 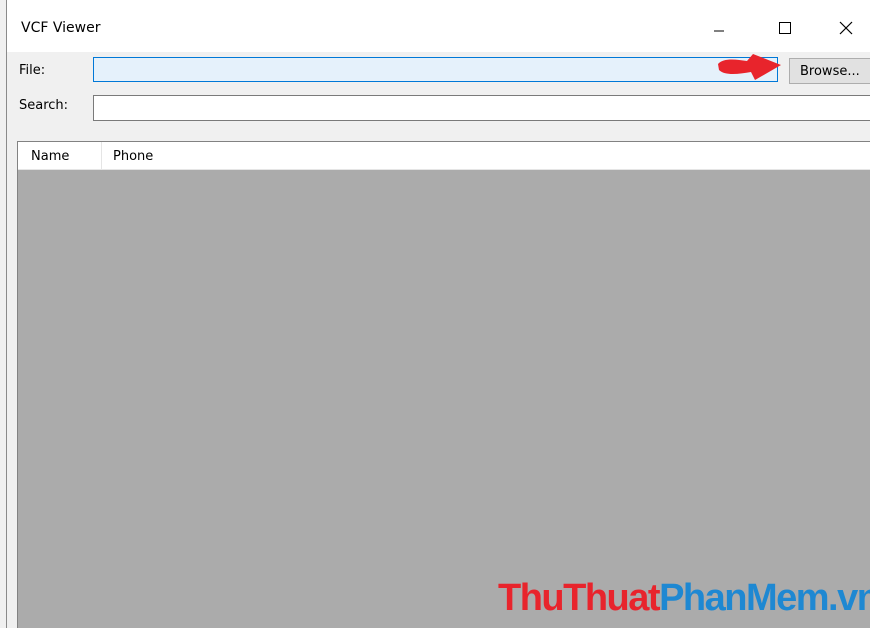 I want to click on window-title: VCF Viewer, so click(x=61, y=28).